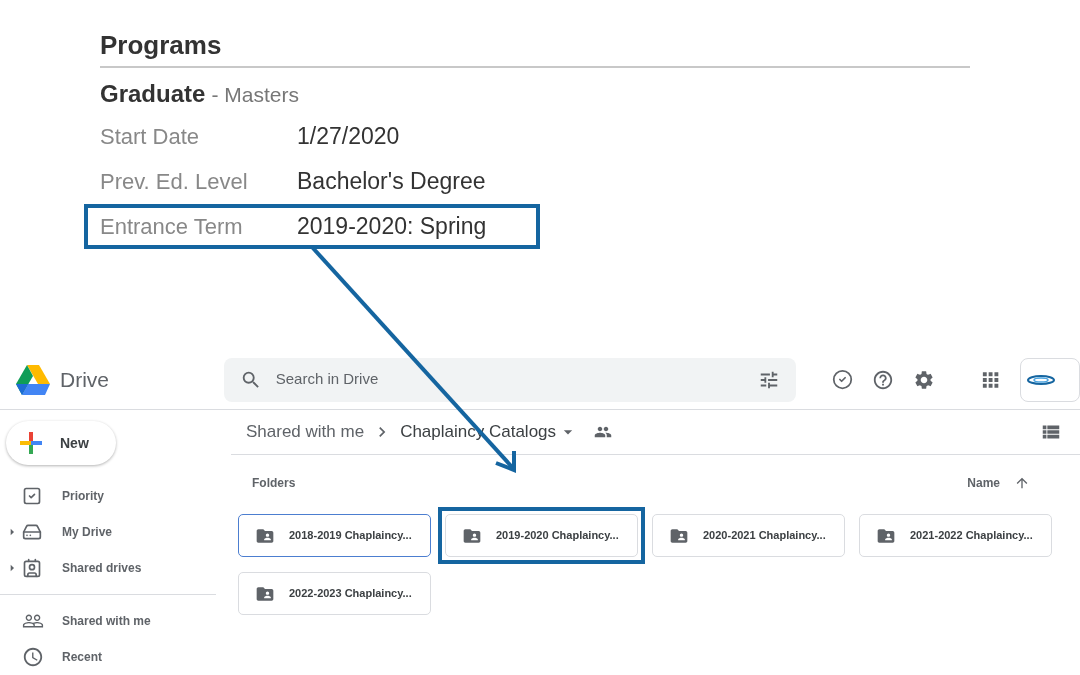 Image resolution: width=1080 pixels, height=675 pixels. What do you see at coordinates (31, 443) in the screenshot?
I see `plus-icon` at bounding box center [31, 443].